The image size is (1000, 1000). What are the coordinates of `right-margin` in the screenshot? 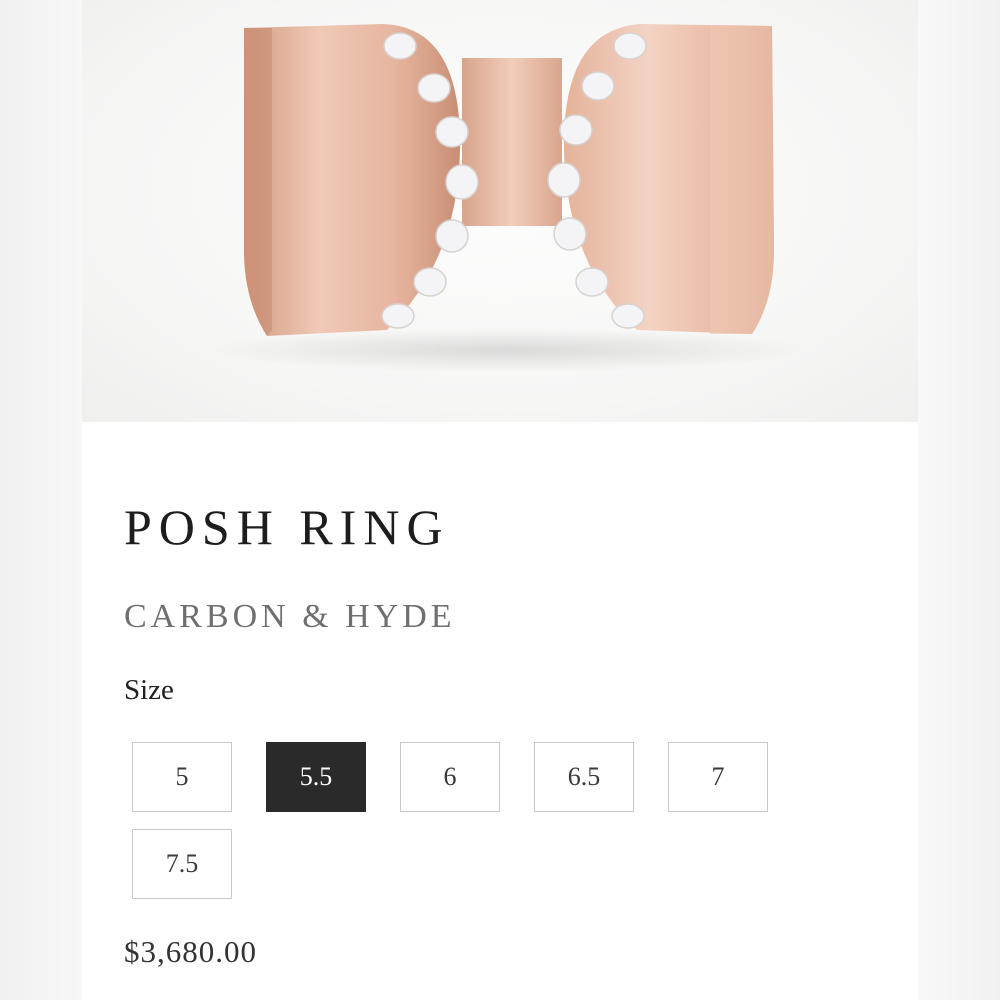 It's located at (959, 500).